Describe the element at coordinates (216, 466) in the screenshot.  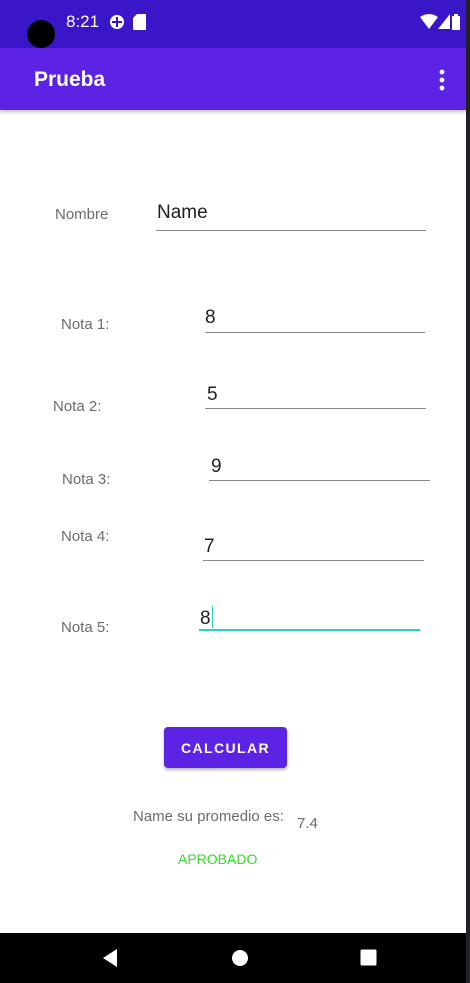
I see `nota-3-input-value: 9` at that location.